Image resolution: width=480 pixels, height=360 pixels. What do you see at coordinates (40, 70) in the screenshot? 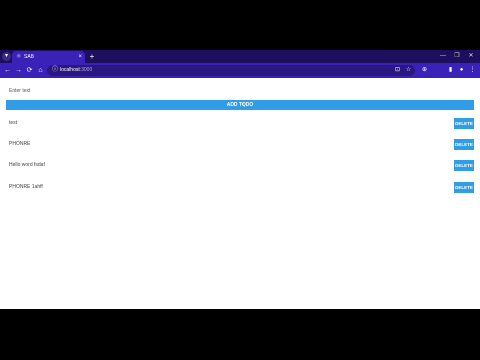
I see `home-icon: ⌂` at bounding box center [40, 70].